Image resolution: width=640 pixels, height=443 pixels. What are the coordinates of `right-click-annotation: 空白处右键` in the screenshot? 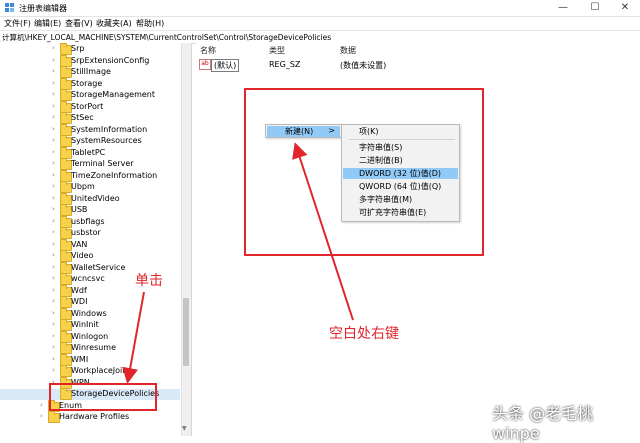 It's located at (364, 334).